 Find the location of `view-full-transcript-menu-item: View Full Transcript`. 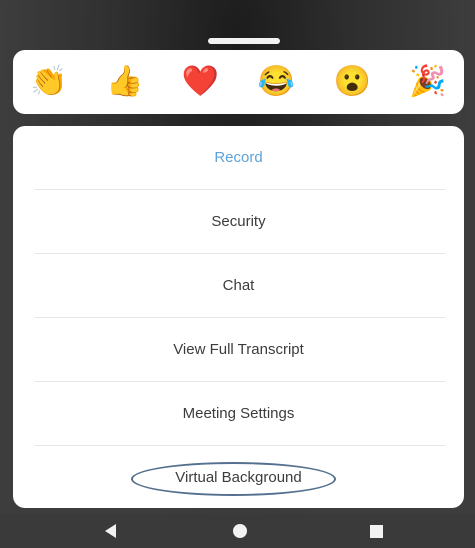

view-full-transcript-menu-item: View Full Transcript is located at coordinates (238, 349).